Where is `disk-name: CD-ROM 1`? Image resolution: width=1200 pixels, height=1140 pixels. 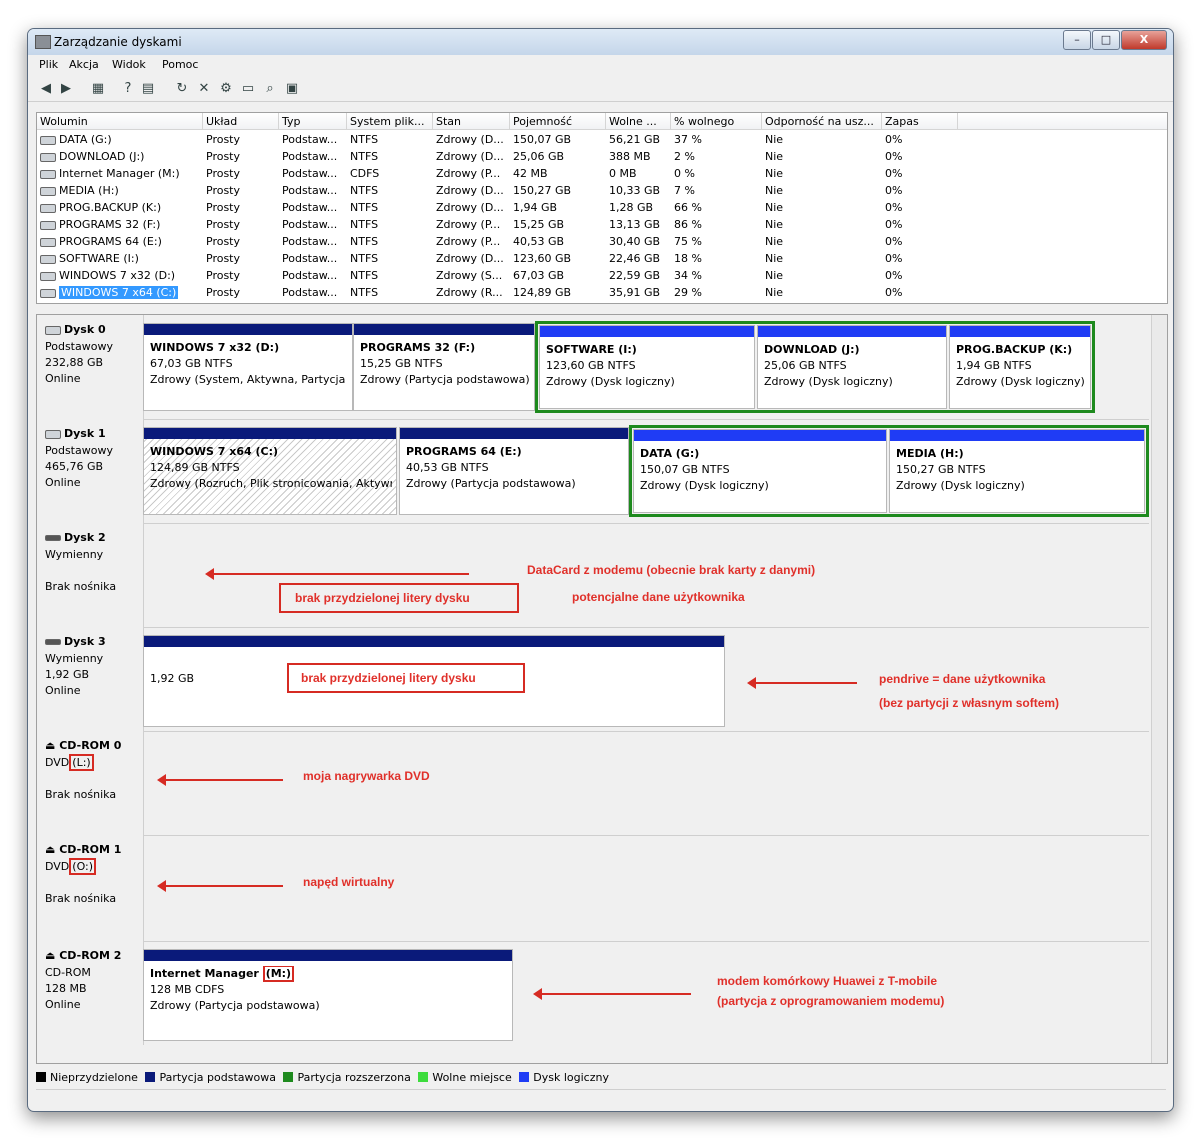 disk-name: CD-ROM 1 is located at coordinates (90, 849).